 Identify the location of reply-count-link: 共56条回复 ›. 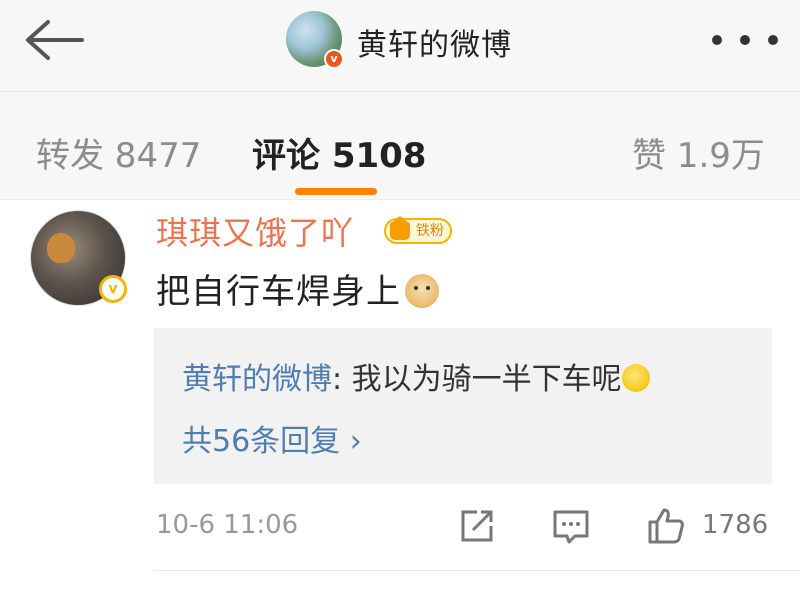
(272, 438).